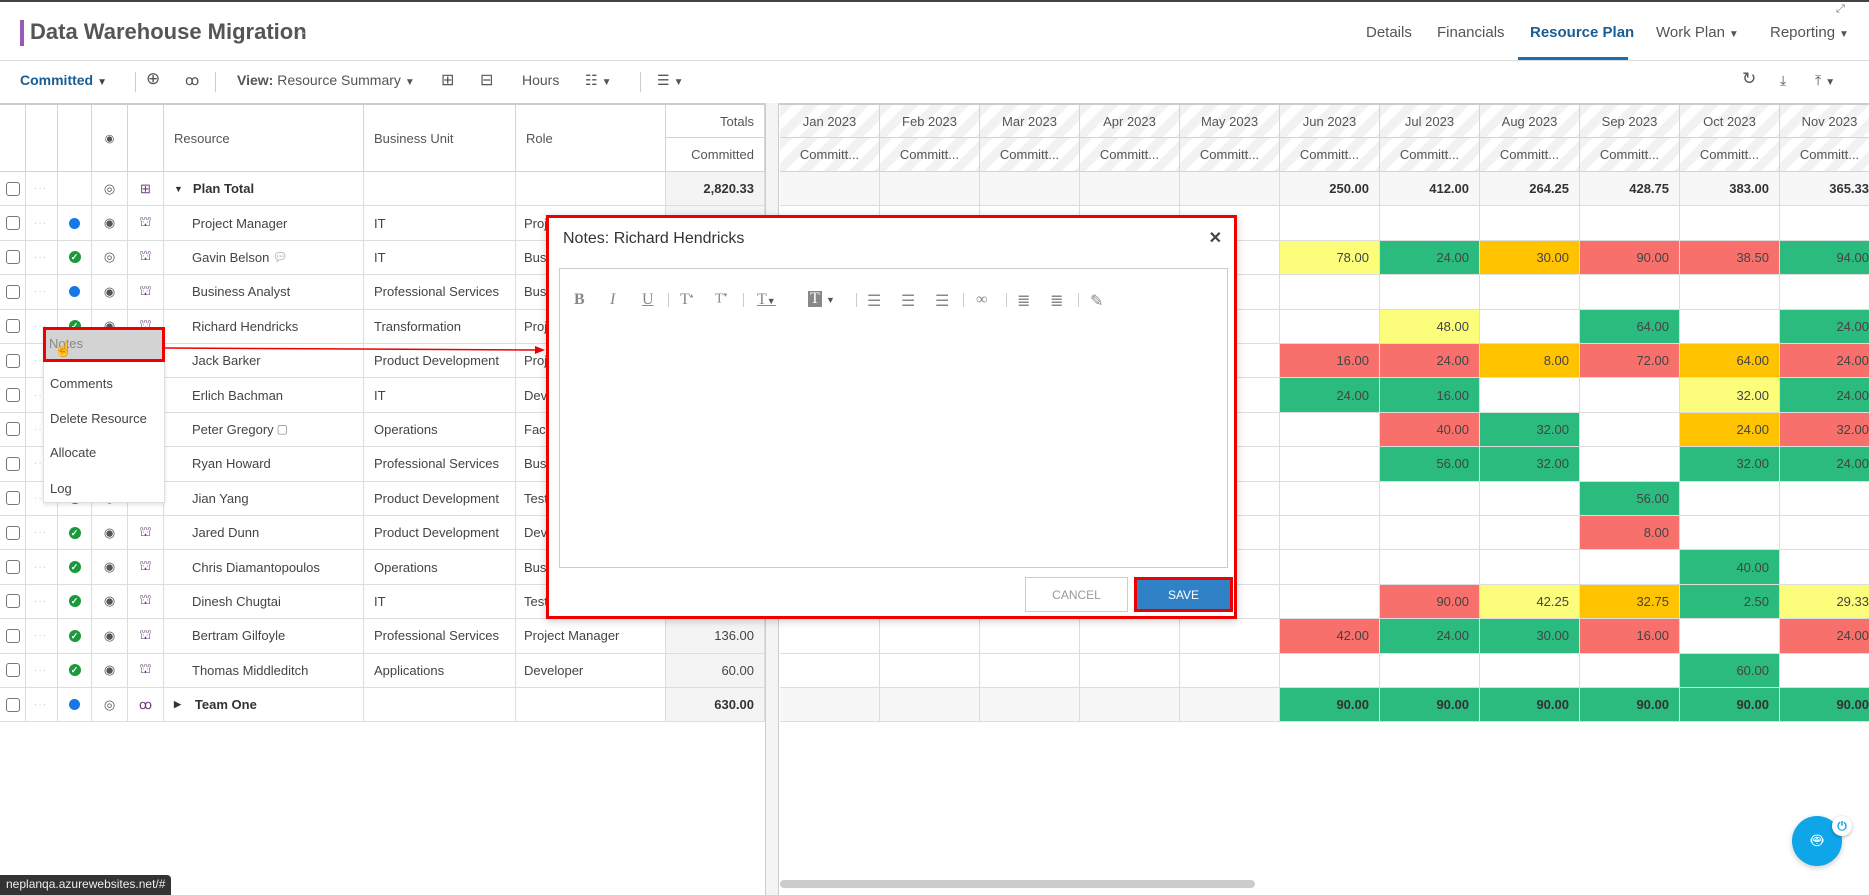  Describe the element at coordinates (1430, 121) in the screenshot. I see `month-header: Jul 2023` at that location.